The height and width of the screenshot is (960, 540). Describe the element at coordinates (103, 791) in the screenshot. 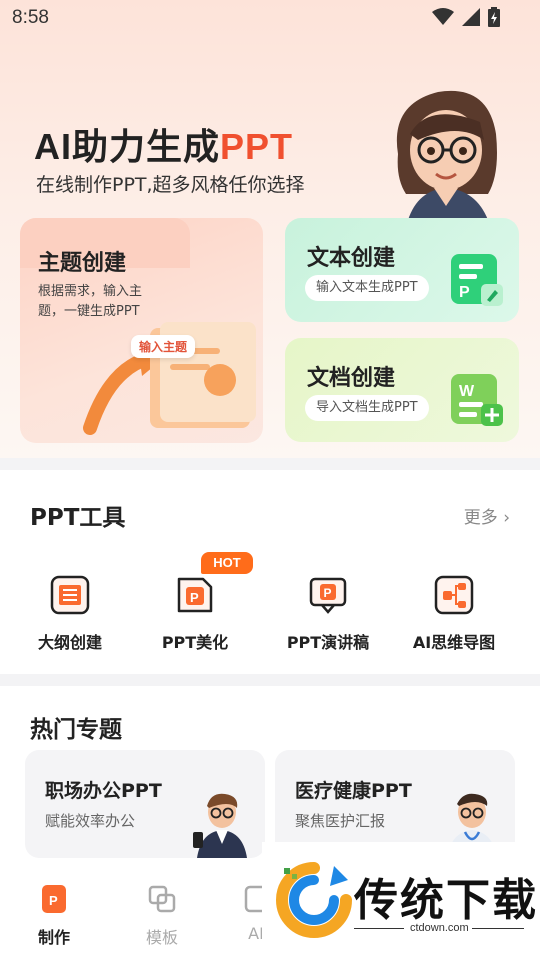

I see `topic-title: 职场办公PPT` at that location.